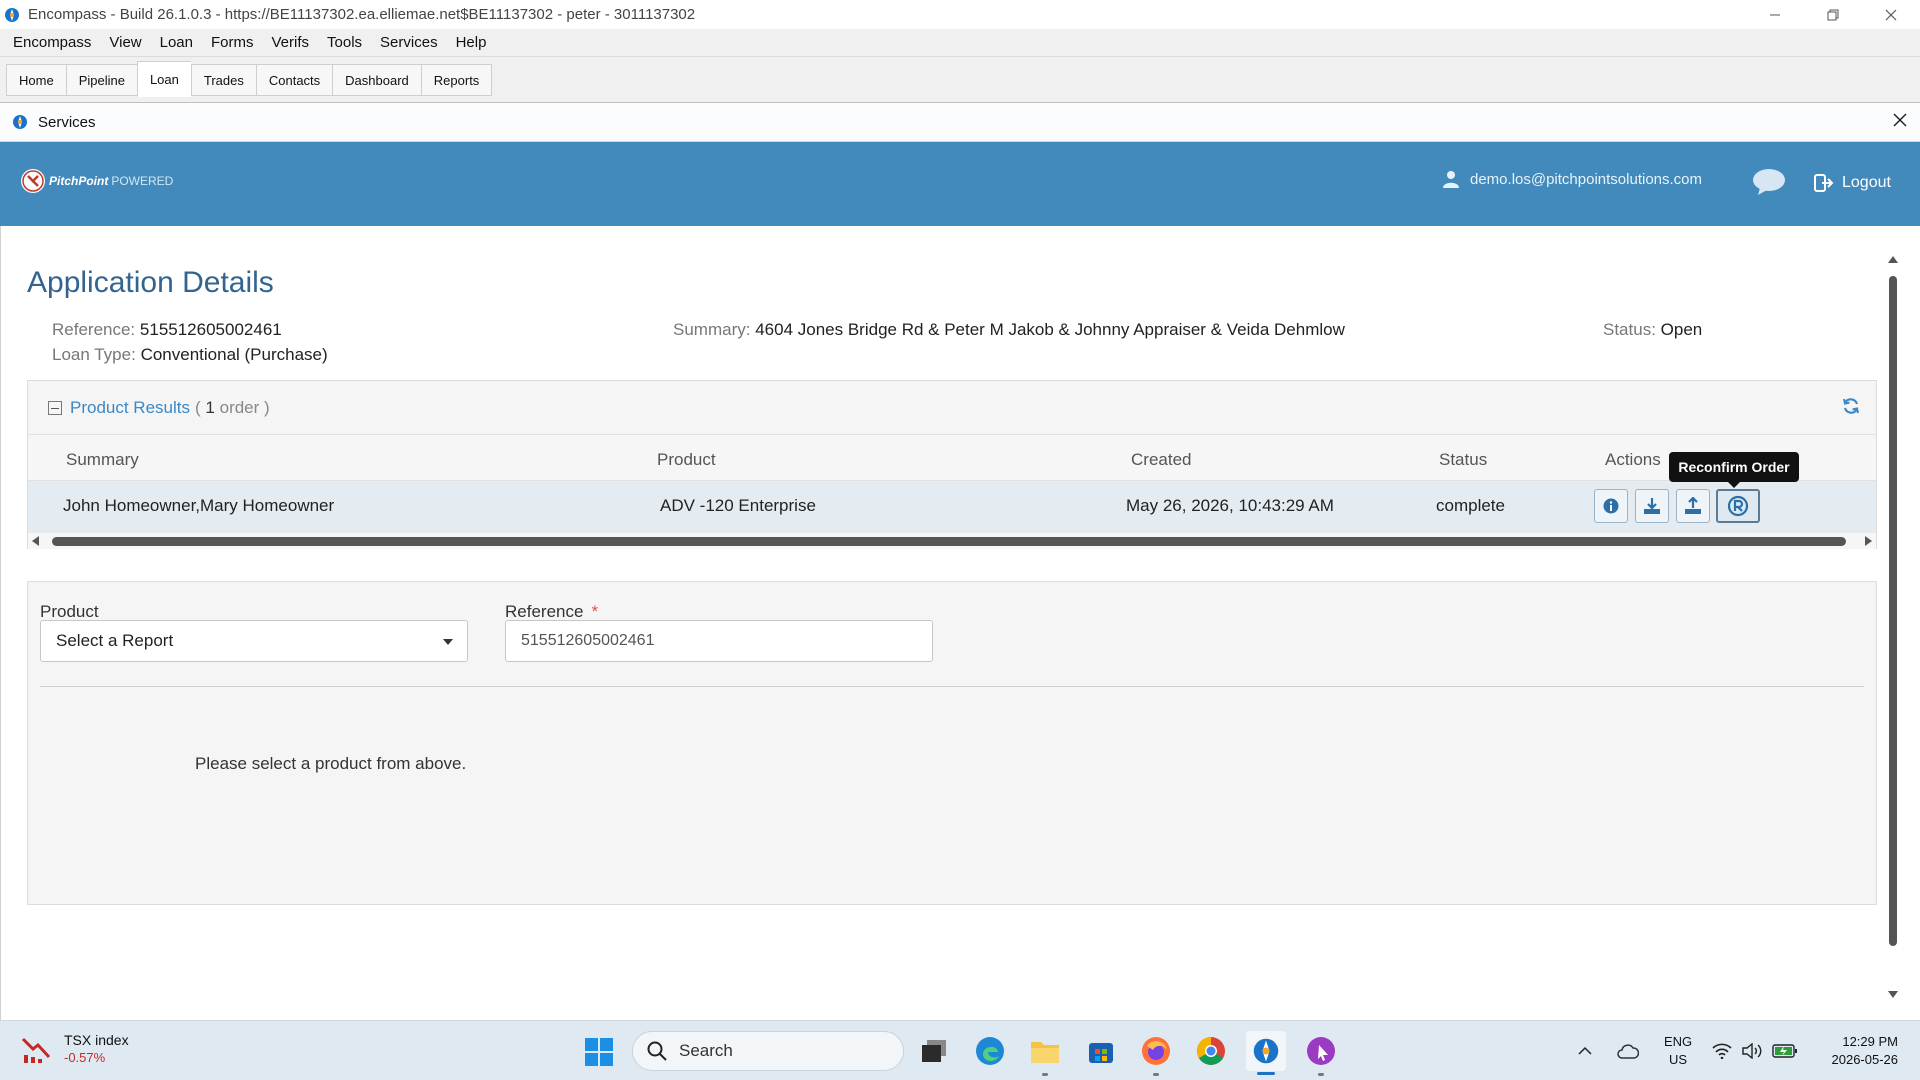 The height and width of the screenshot is (1080, 1920). What do you see at coordinates (55, 407) in the screenshot?
I see `collapse-minus-icon` at bounding box center [55, 407].